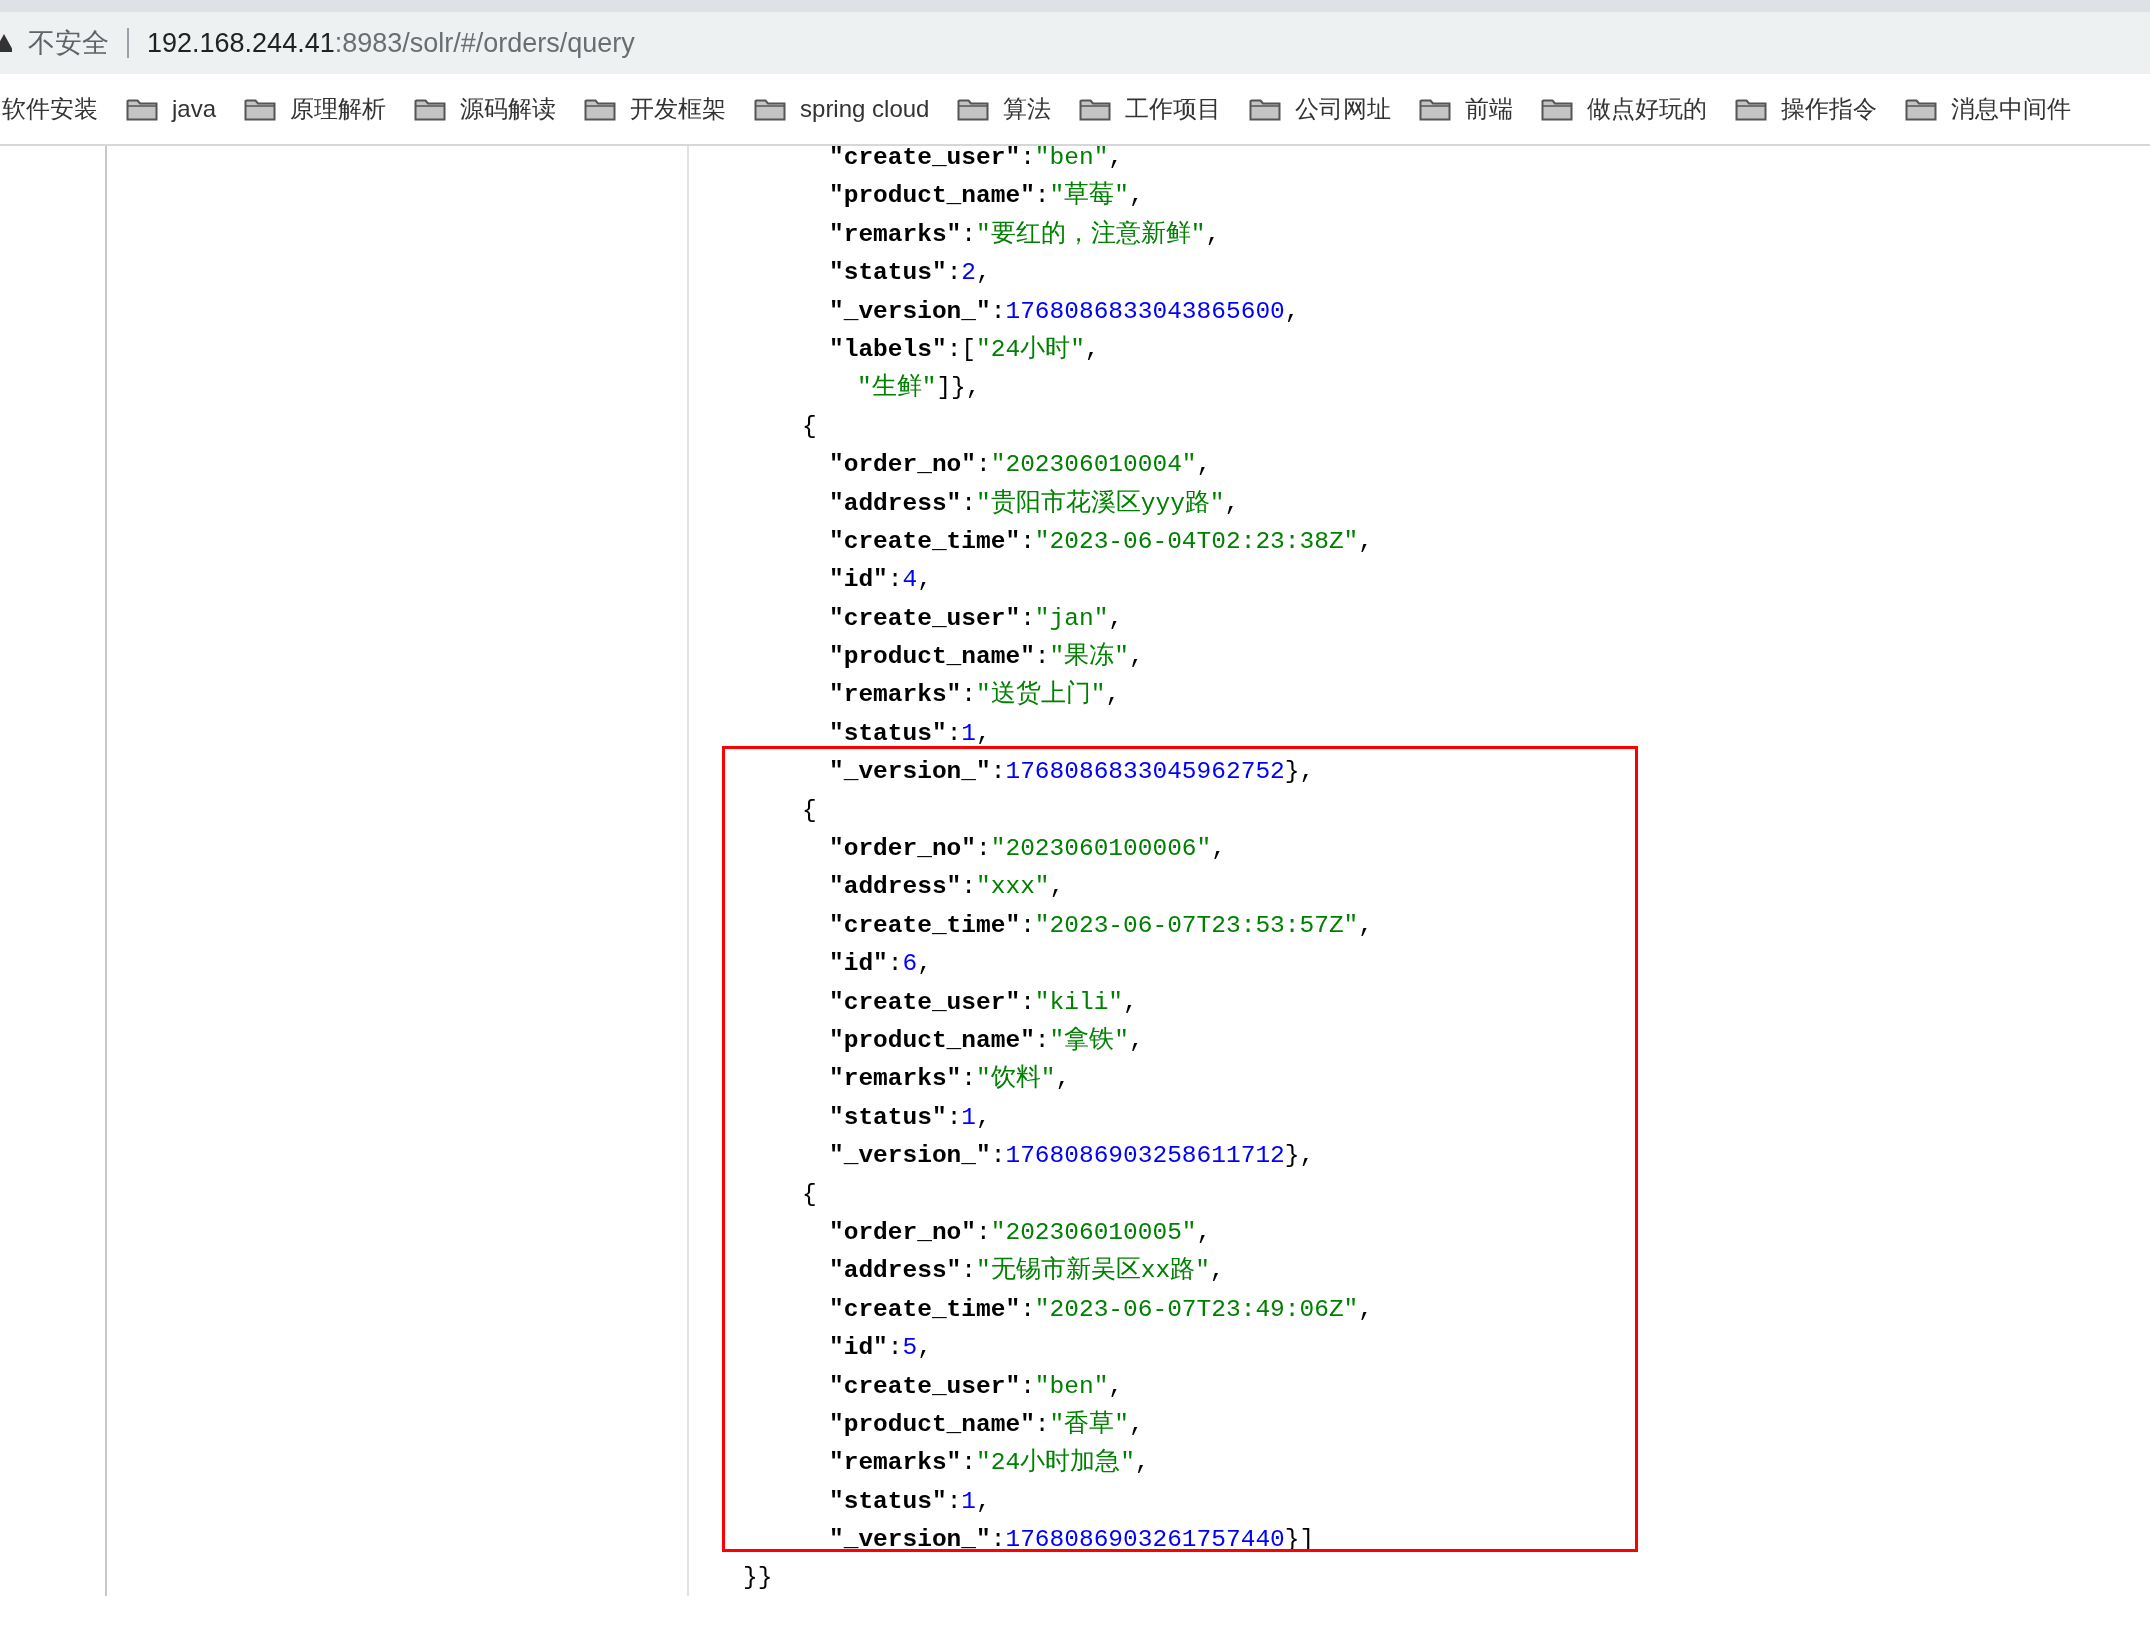  Describe the element at coordinates (983, 1002) in the screenshot. I see `json-line: "create_user":"kili",` at that location.